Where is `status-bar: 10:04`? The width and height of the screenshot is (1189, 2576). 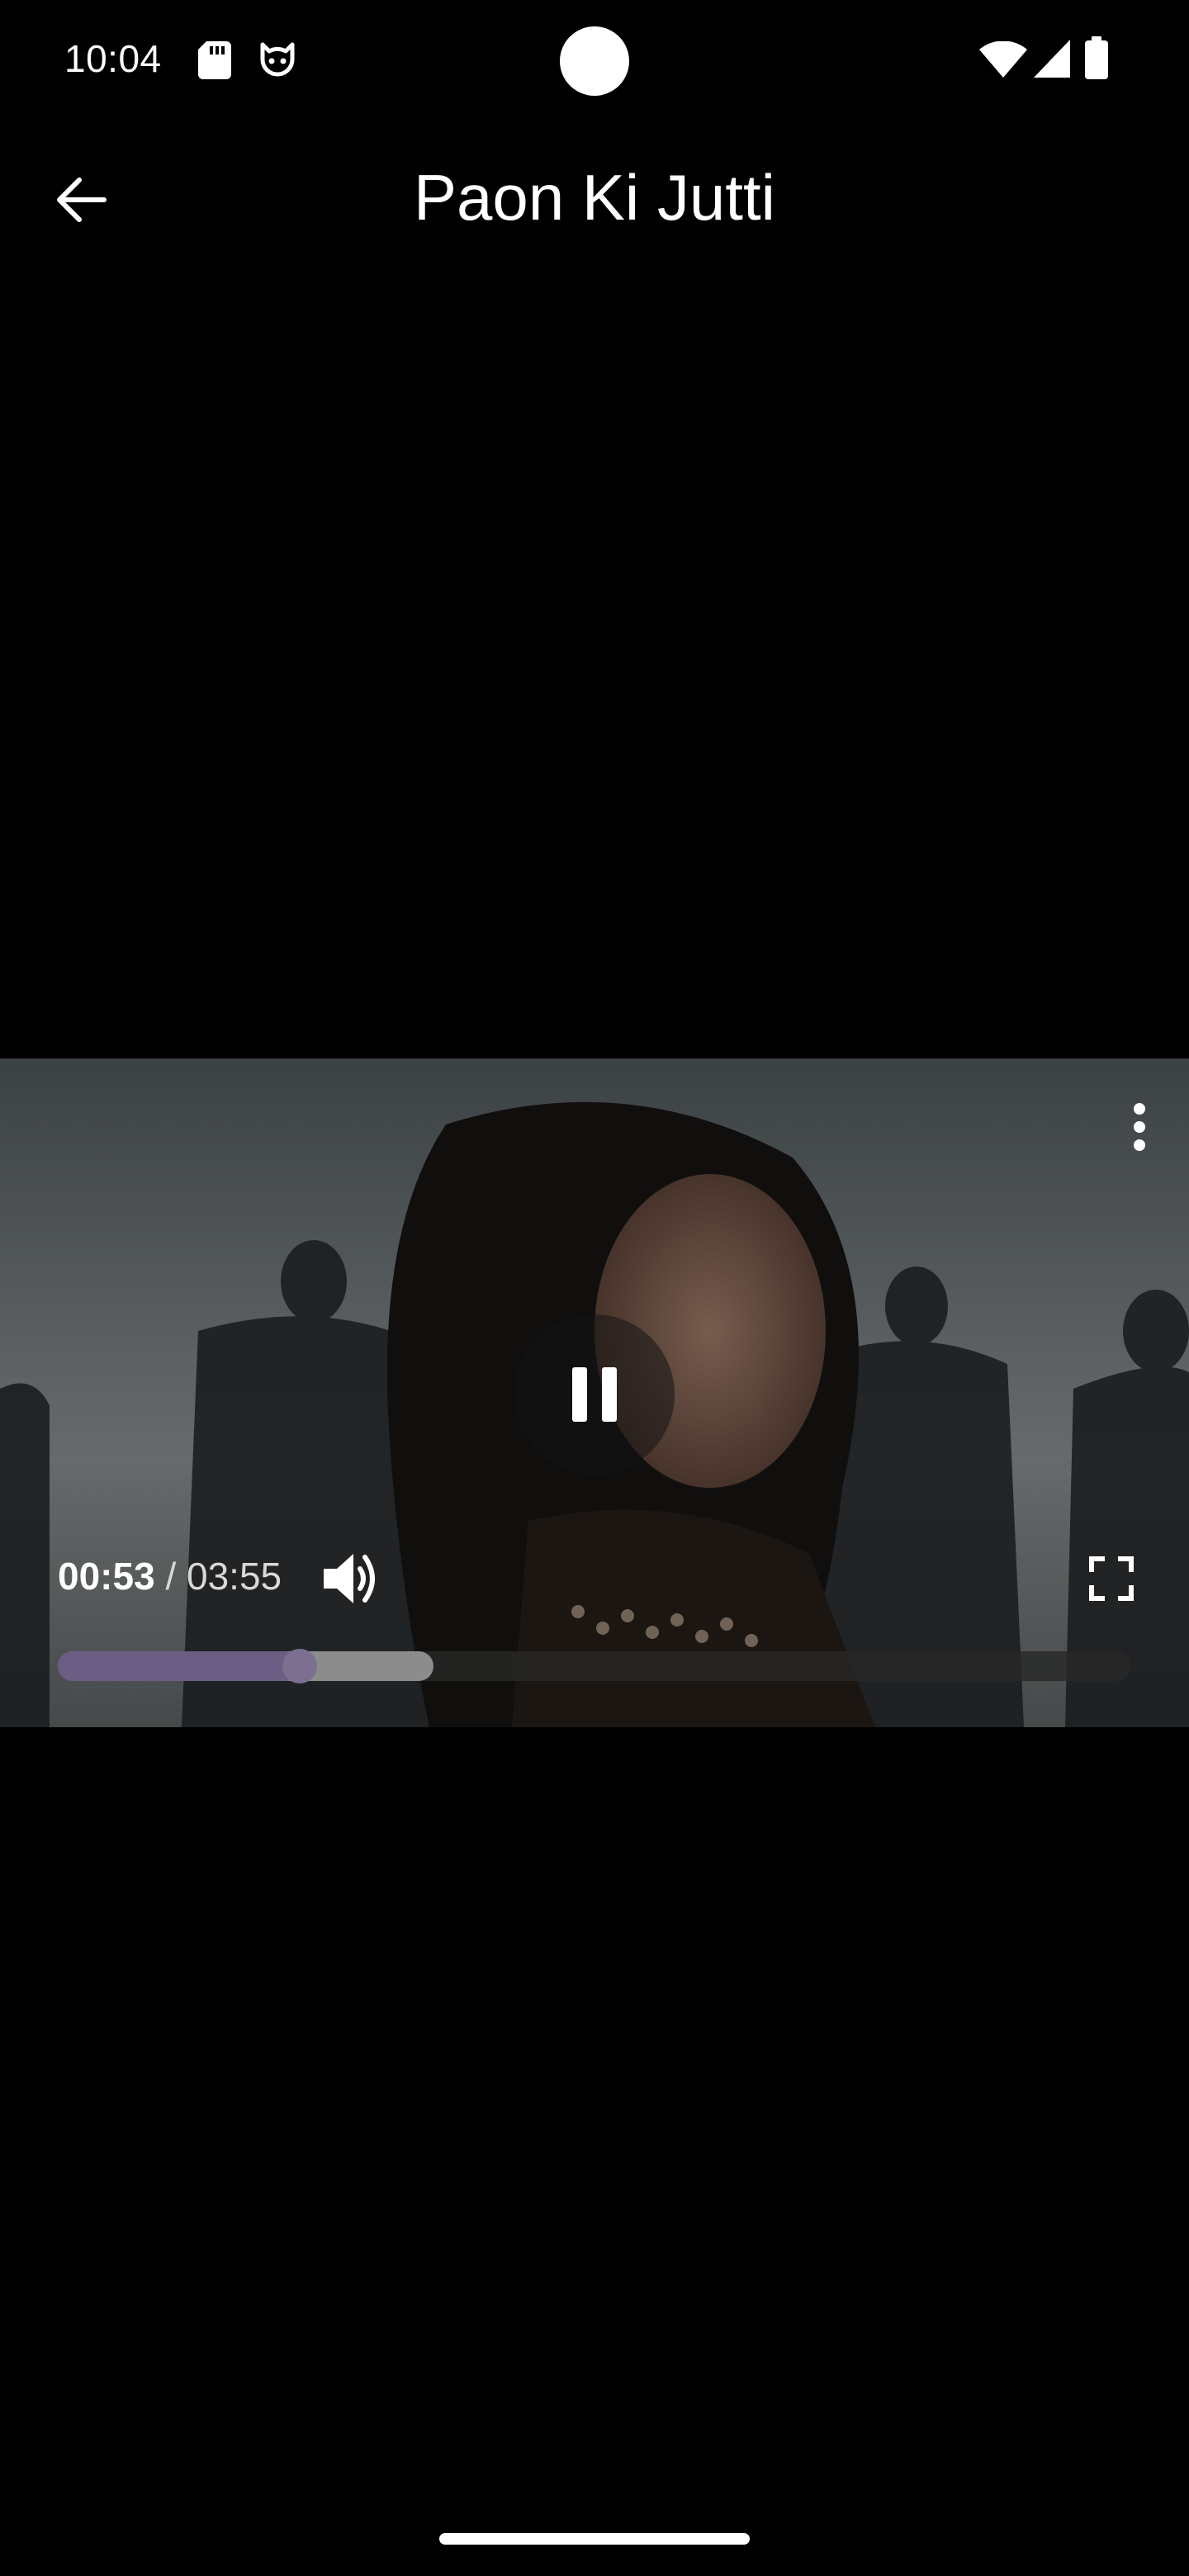 status-bar: 10:04 is located at coordinates (594, 58).